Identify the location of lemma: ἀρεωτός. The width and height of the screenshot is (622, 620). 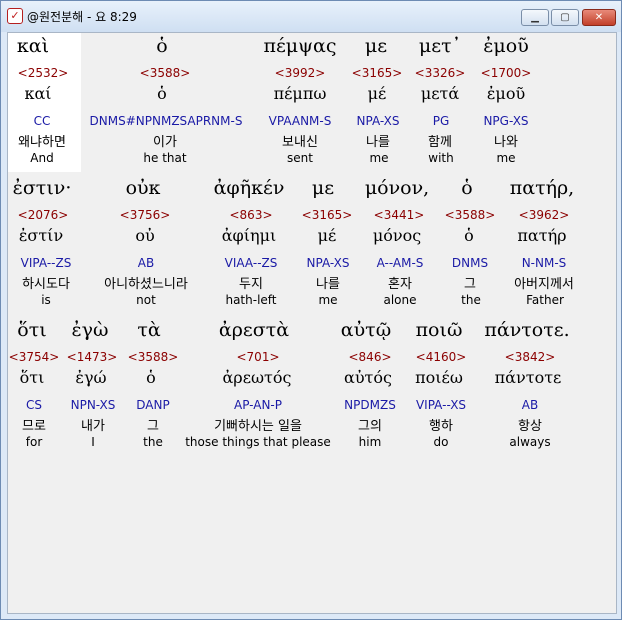
(257, 377).